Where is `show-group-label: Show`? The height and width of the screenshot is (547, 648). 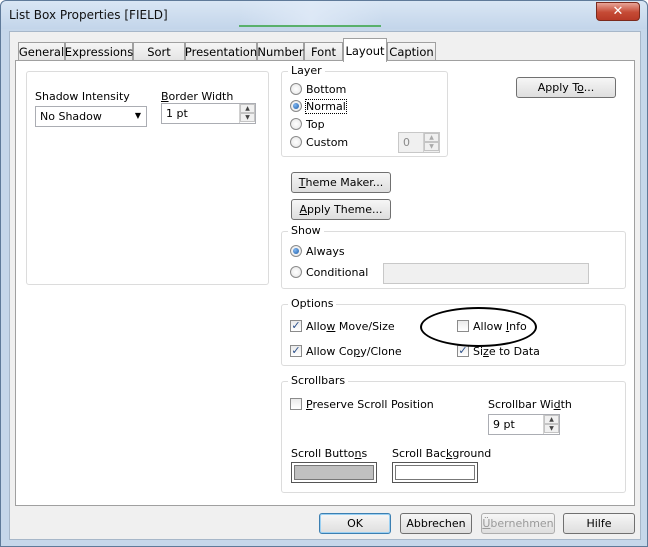
show-group-label: Show is located at coordinates (306, 230).